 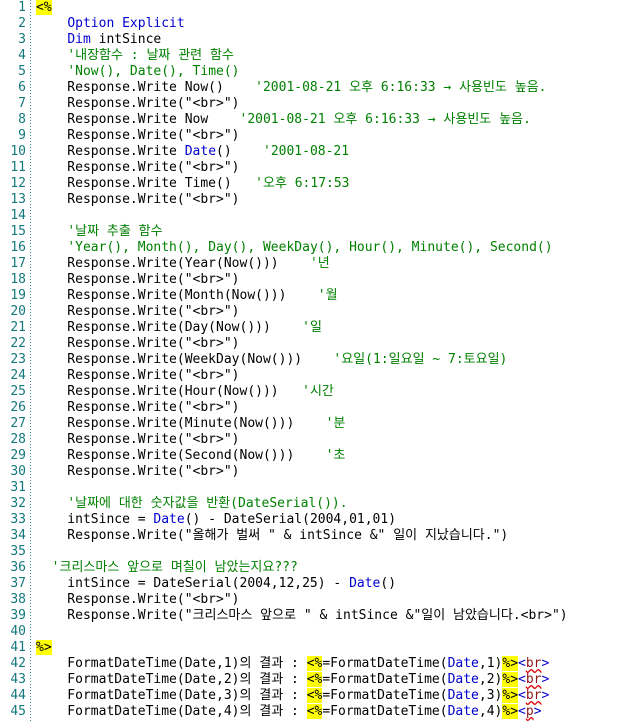 What do you see at coordinates (490, 663) in the screenshot?
I see `token-plain: ,1)` at bounding box center [490, 663].